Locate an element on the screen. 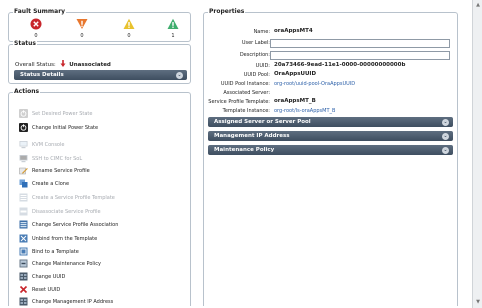  action-label: Change Maintenance Policy is located at coordinates (66, 263).